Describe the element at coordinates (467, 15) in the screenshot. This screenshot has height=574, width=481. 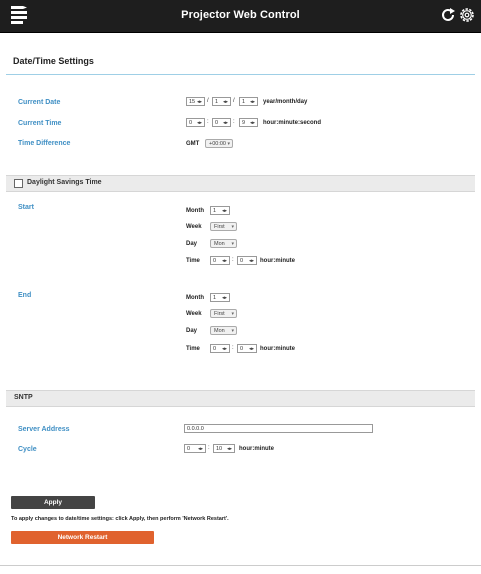
I see `gear-icon` at that location.